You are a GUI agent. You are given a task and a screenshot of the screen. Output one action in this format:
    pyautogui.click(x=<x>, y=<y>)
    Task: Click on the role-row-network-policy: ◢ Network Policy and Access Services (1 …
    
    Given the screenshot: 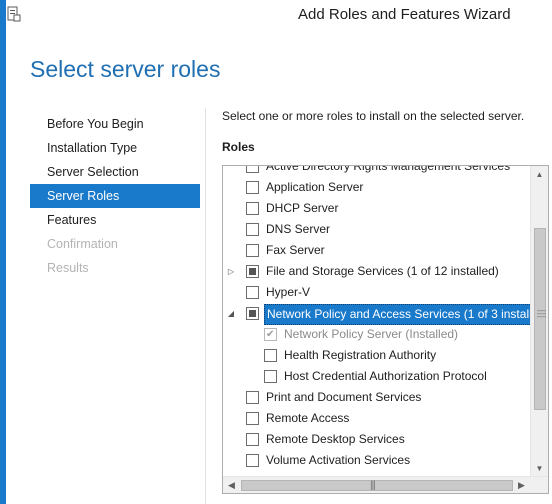 What is the action you would take?
    pyautogui.click(x=376, y=314)
    